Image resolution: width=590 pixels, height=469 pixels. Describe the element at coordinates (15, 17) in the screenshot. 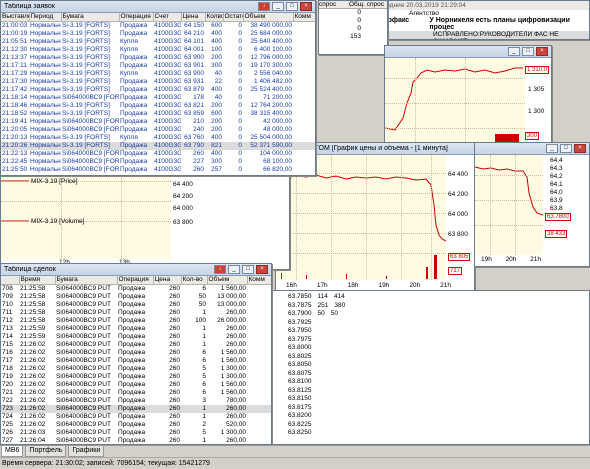

I see `orders-column-header: Выставле` at that location.